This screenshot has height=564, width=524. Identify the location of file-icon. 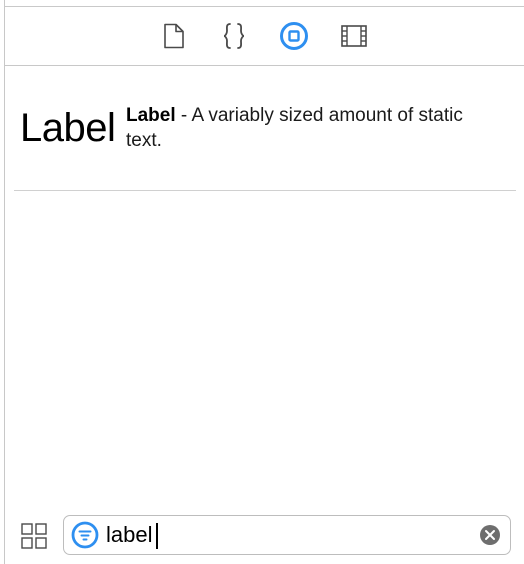
(174, 36).